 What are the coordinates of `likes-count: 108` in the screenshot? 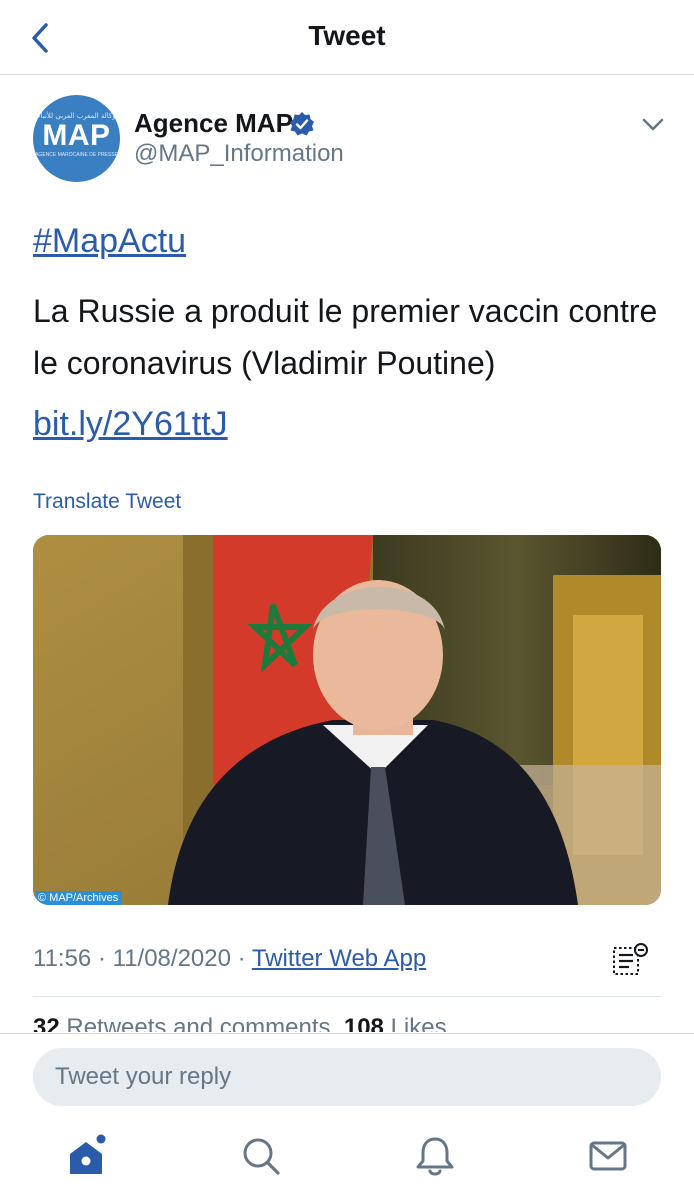 It's located at (364, 1023).